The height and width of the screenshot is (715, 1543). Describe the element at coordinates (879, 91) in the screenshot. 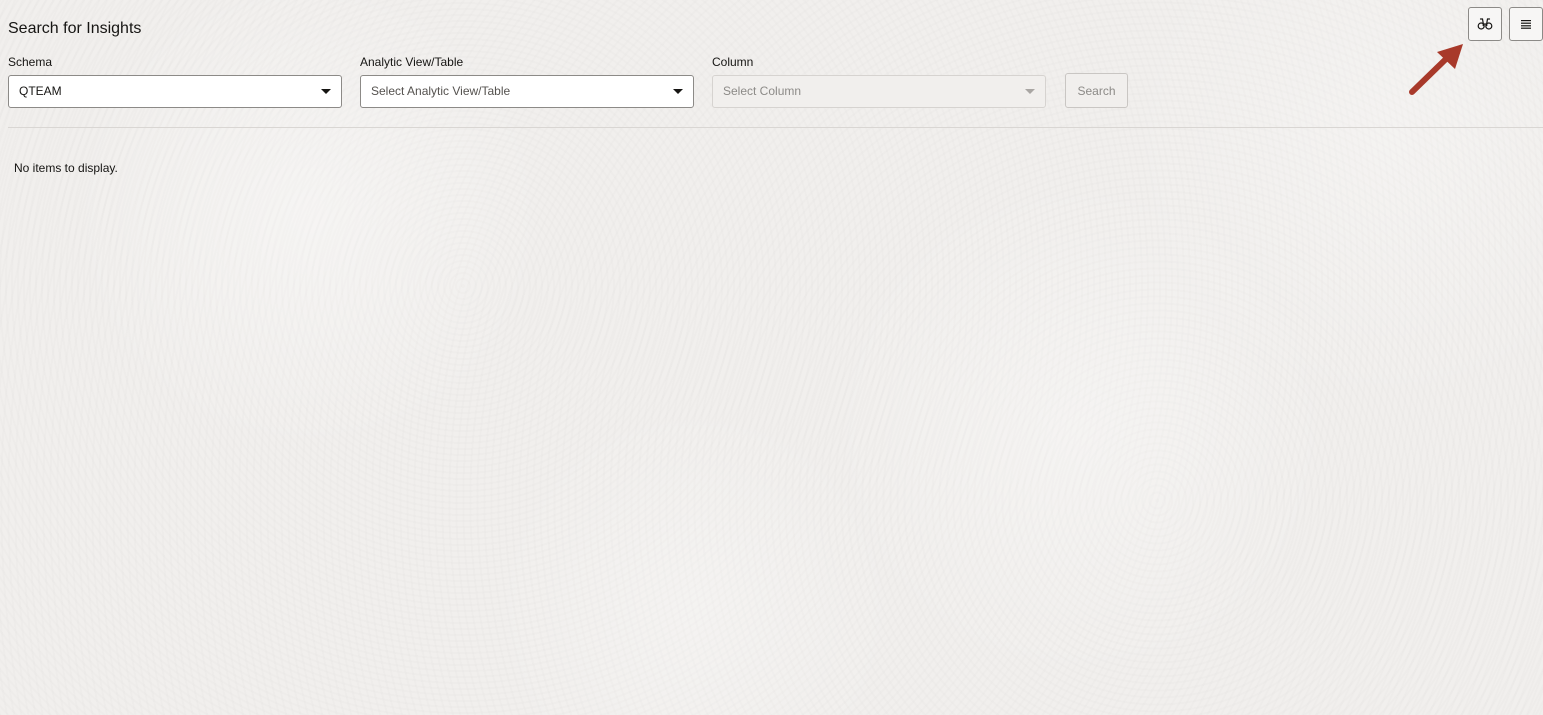

I see `column-select: Select Column` at that location.